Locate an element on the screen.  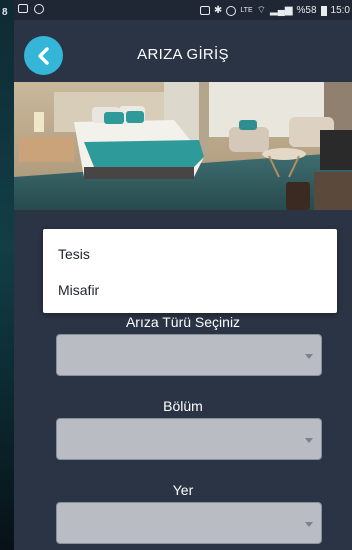
app-header: ARIZA GİRİŞ is located at coordinates (183, 51).